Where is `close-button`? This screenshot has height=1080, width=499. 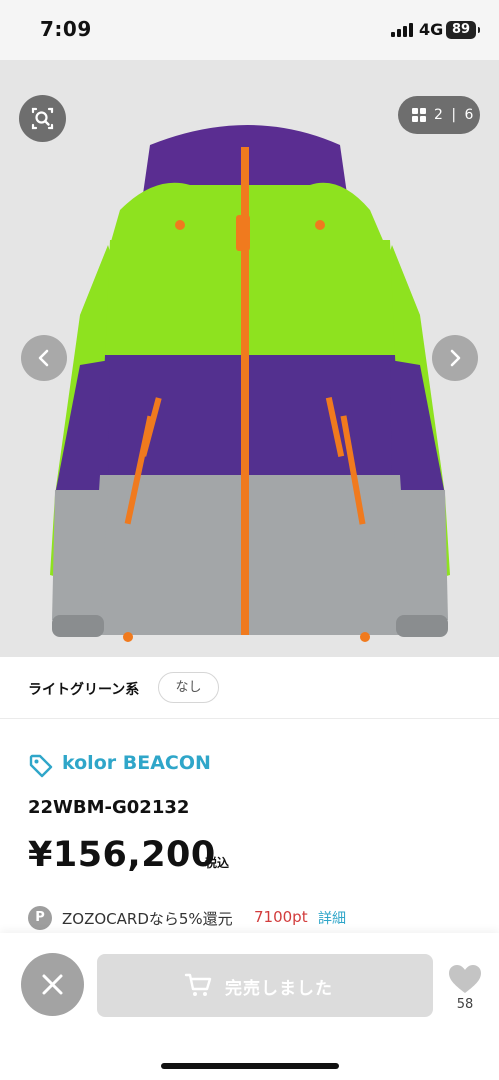
close-button is located at coordinates (52, 984).